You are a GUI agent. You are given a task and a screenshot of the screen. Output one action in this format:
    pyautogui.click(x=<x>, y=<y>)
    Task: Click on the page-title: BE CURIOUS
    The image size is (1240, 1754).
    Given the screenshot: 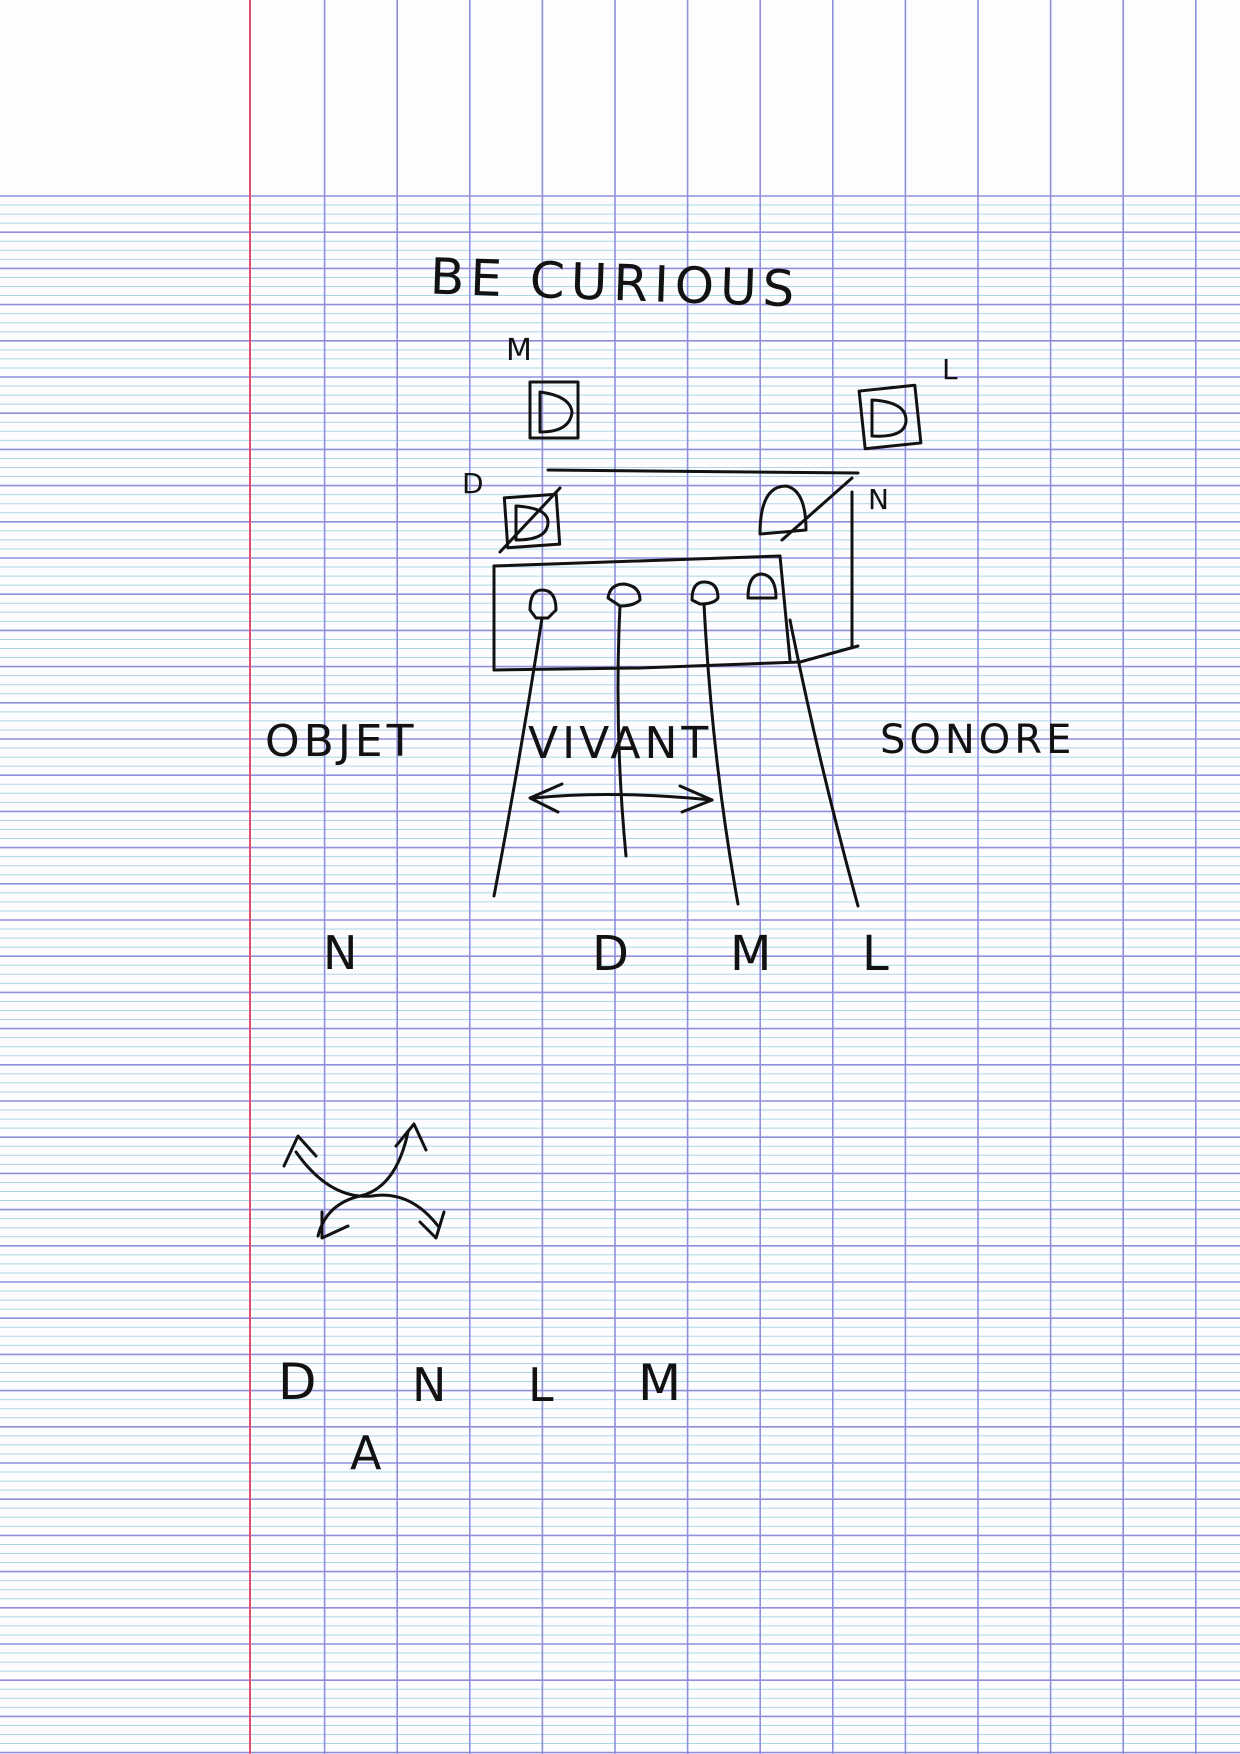 What is the action you would take?
    pyautogui.click(x=615, y=283)
    